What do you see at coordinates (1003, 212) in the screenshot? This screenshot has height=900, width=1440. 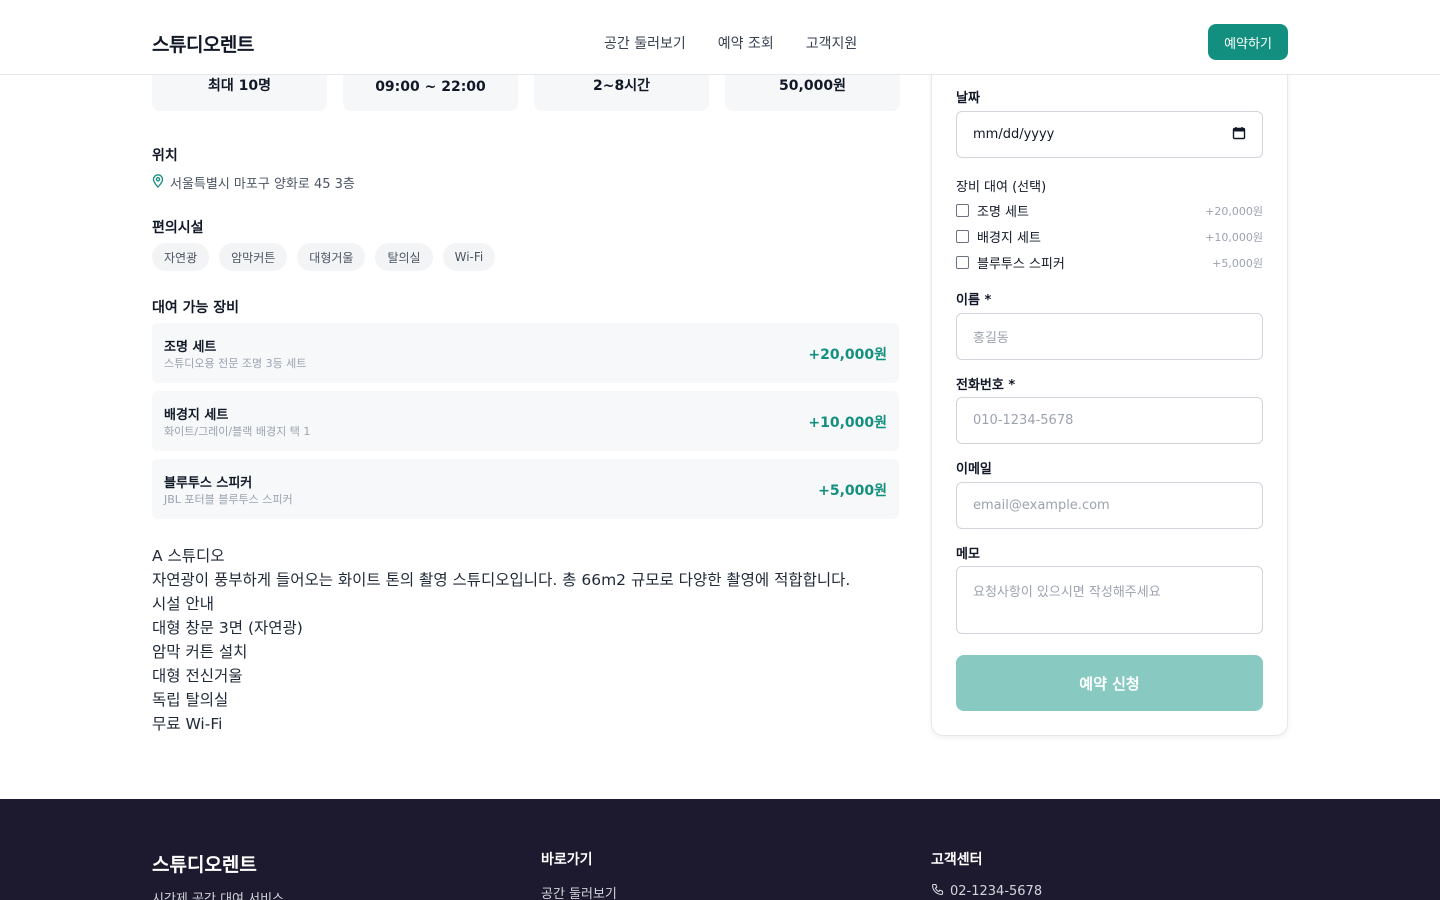 I see `option-name: 조명 세트` at bounding box center [1003, 212].